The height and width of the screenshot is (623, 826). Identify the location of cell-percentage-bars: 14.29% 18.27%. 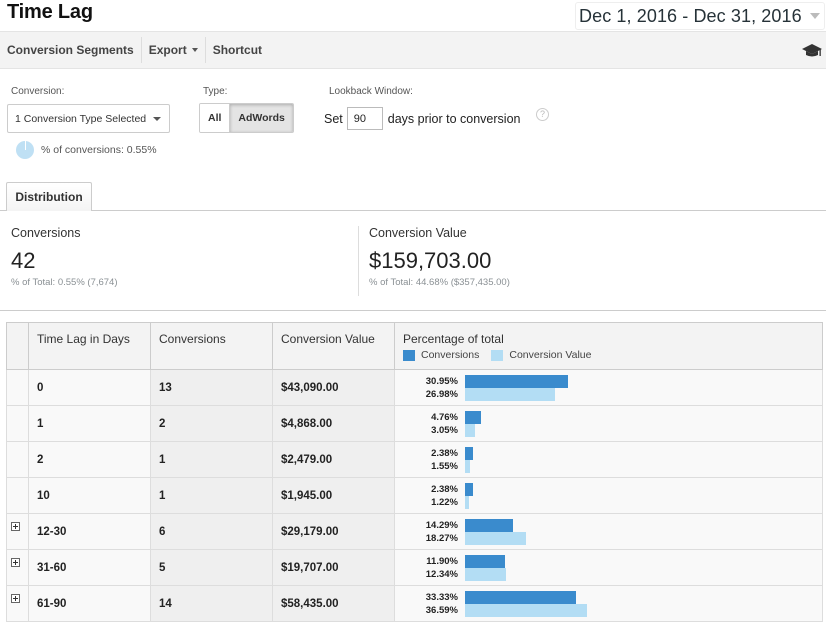
(608, 531).